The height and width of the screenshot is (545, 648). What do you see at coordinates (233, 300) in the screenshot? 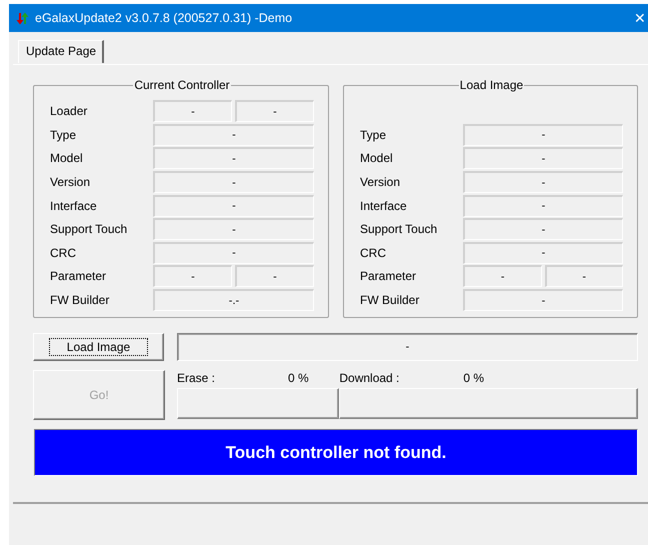
I see `value-field: -.-` at bounding box center [233, 300].